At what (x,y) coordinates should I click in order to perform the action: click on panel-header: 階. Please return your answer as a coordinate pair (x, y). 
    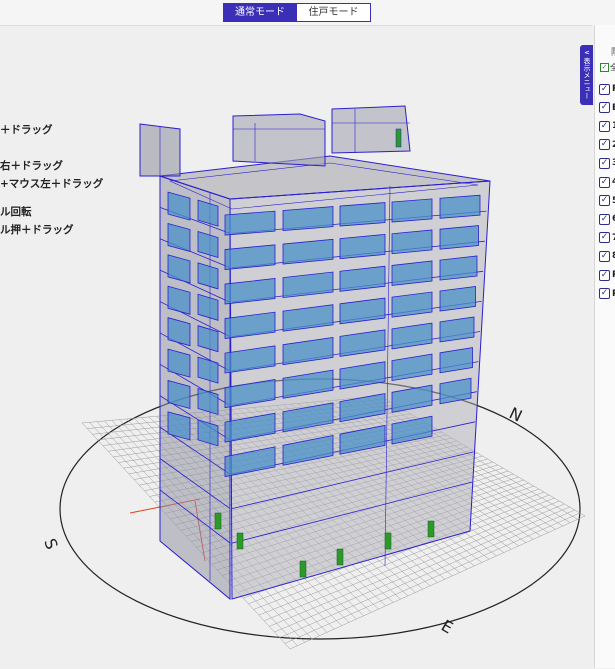
    Looking at the image, I should click on (613, 51).